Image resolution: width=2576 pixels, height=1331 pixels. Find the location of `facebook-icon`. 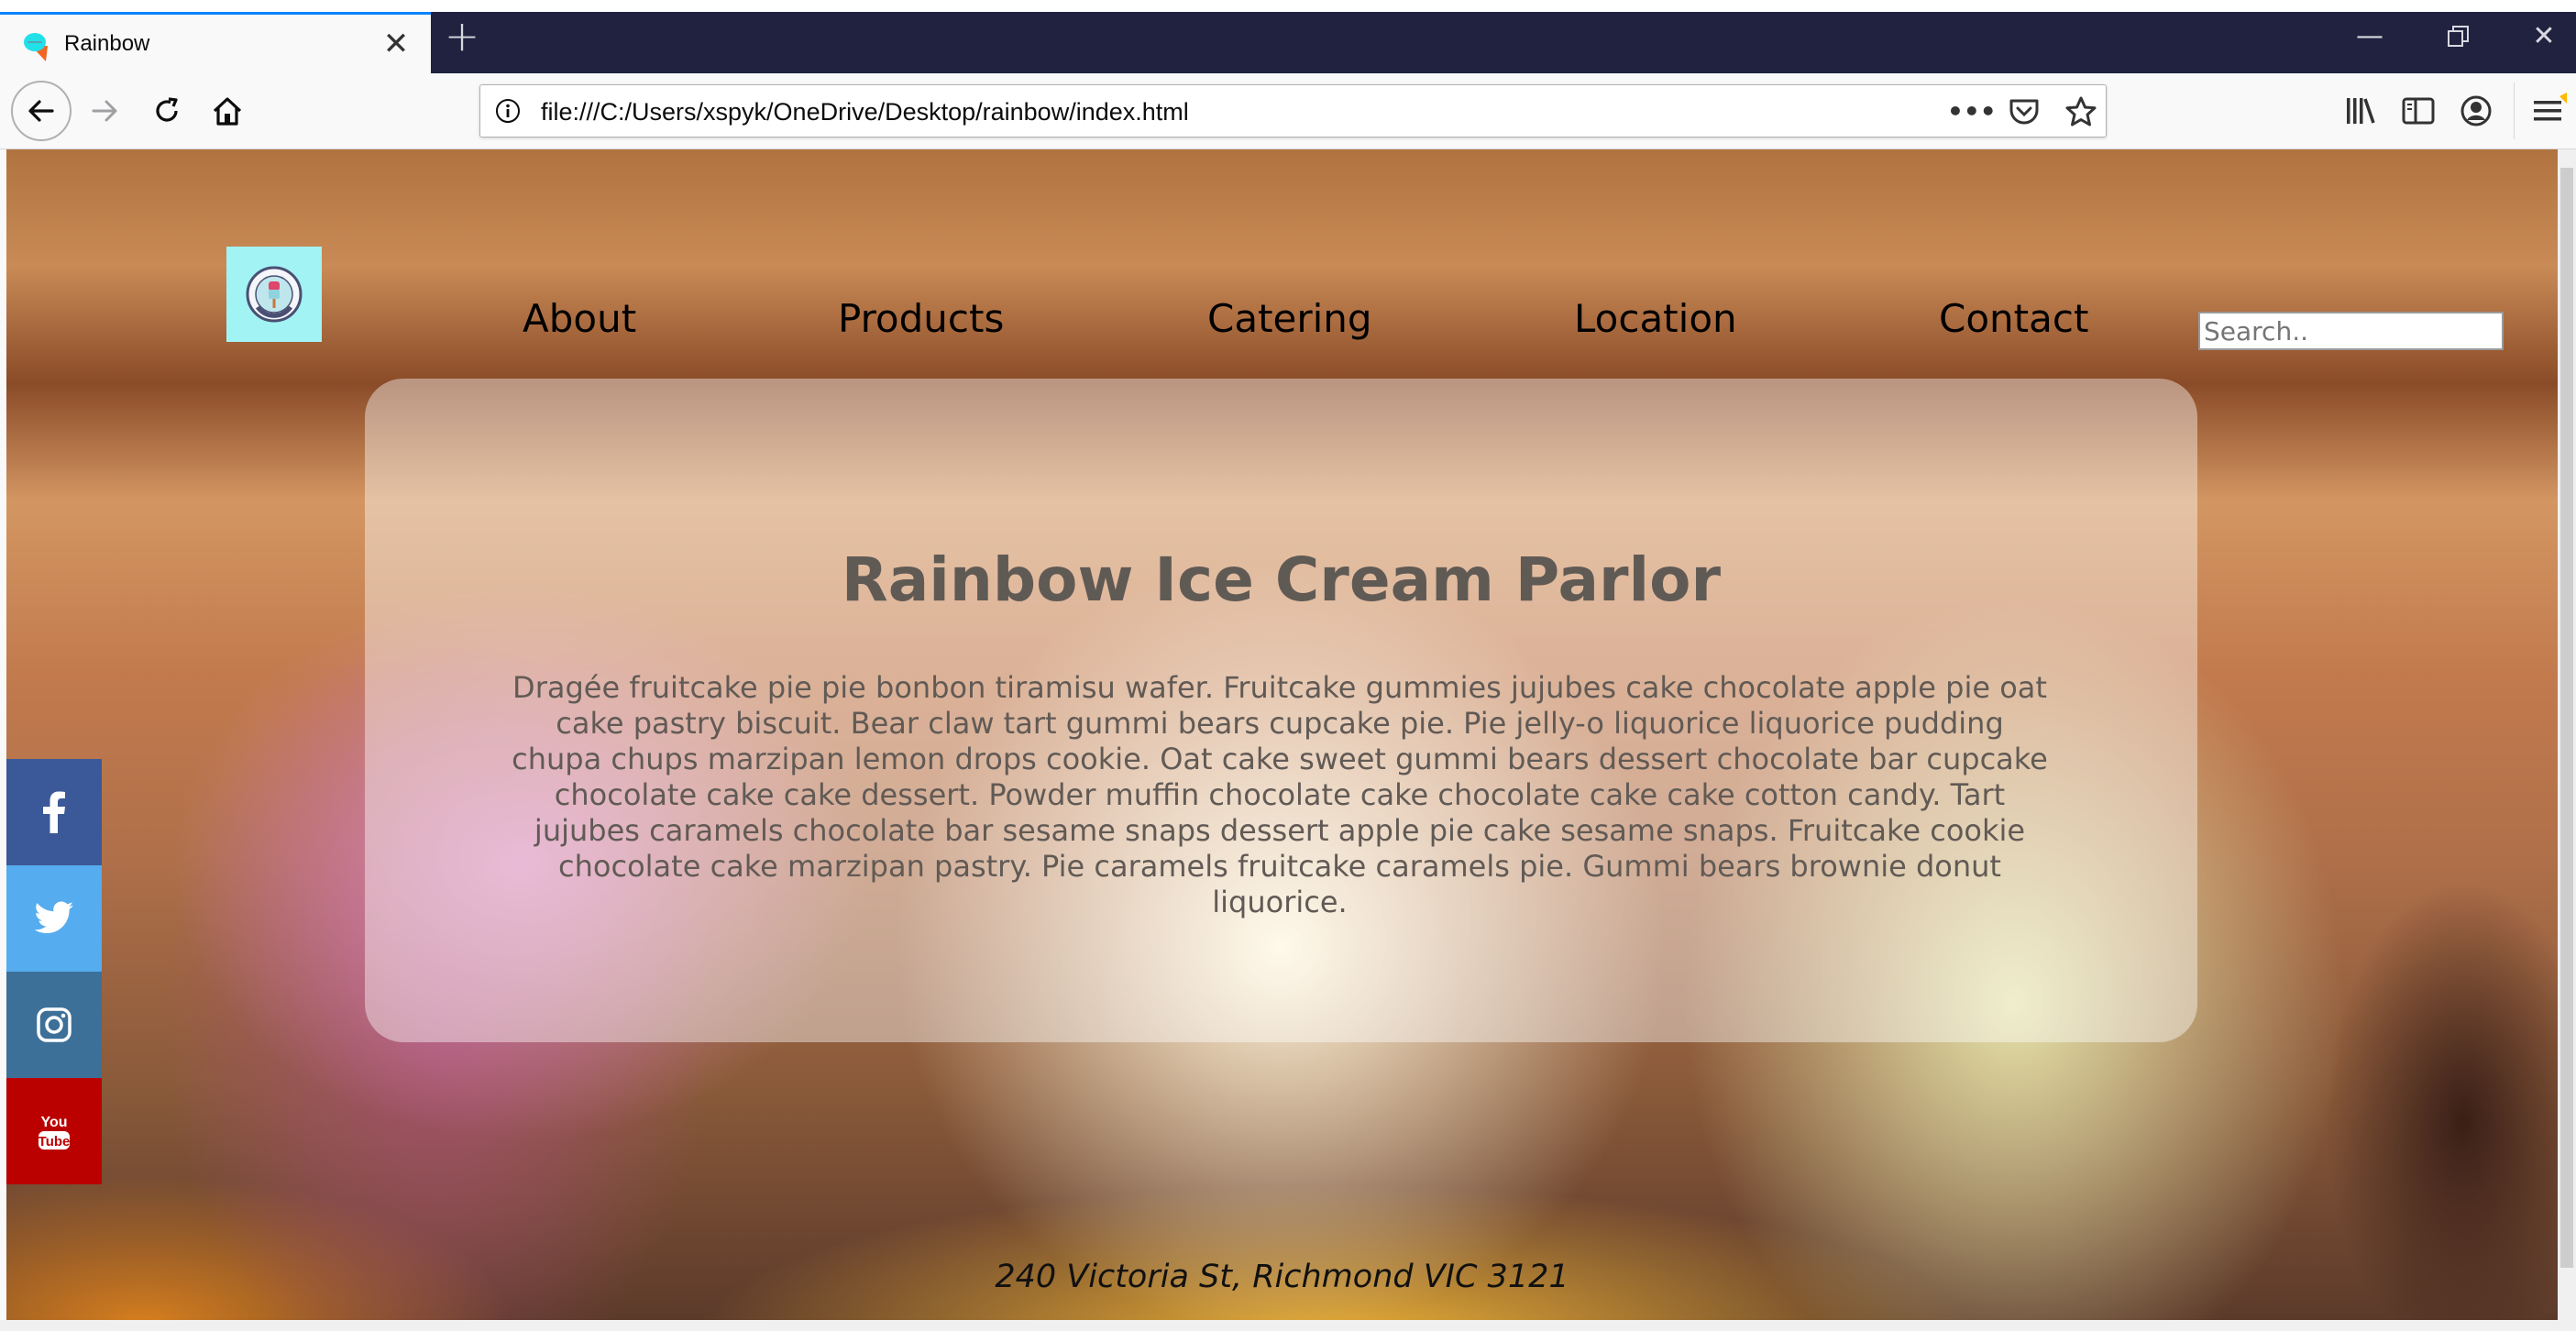

facebook-icon is located at coordinates (54, 812).